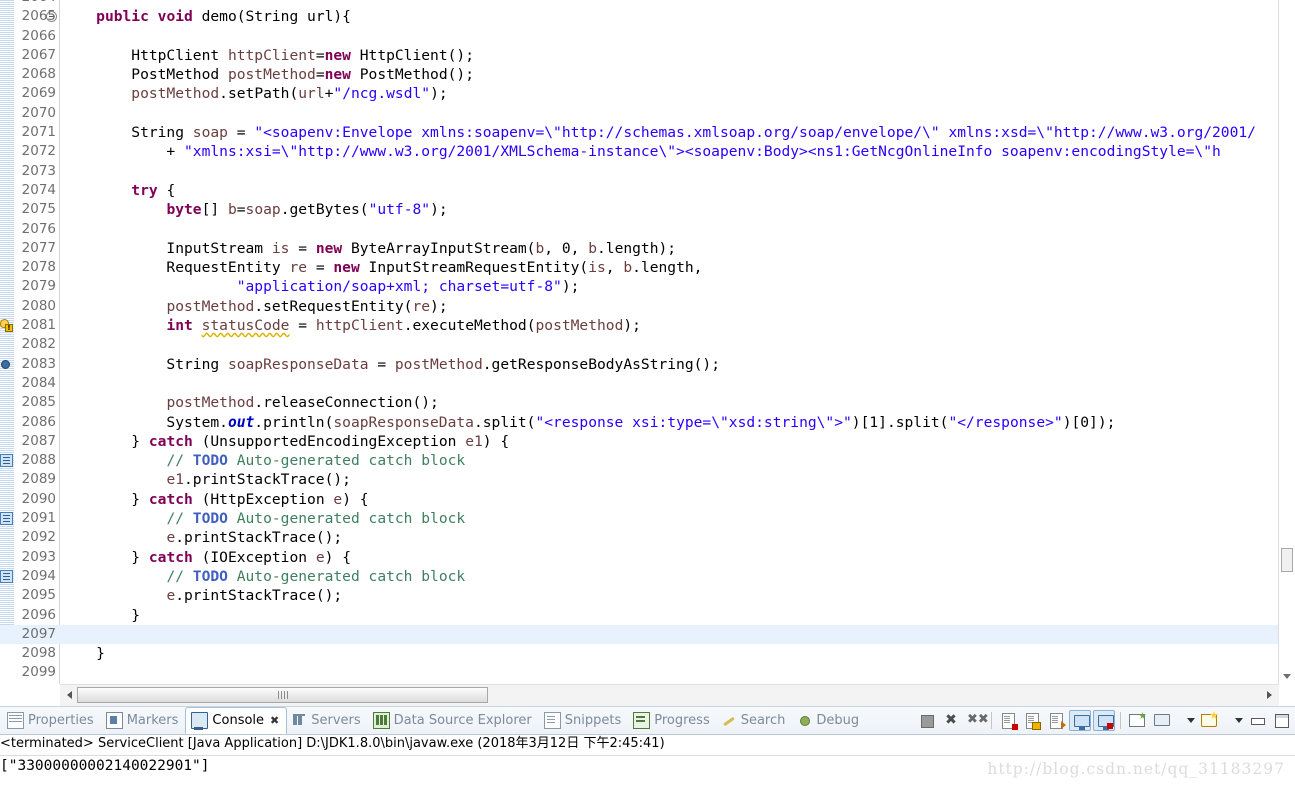 The width and height of the screenshot is (1295, 794). Describe the element at coordinates (639, 16) in the screenshot. I see `code-line: 2065 public void demo(String url){` at that location.